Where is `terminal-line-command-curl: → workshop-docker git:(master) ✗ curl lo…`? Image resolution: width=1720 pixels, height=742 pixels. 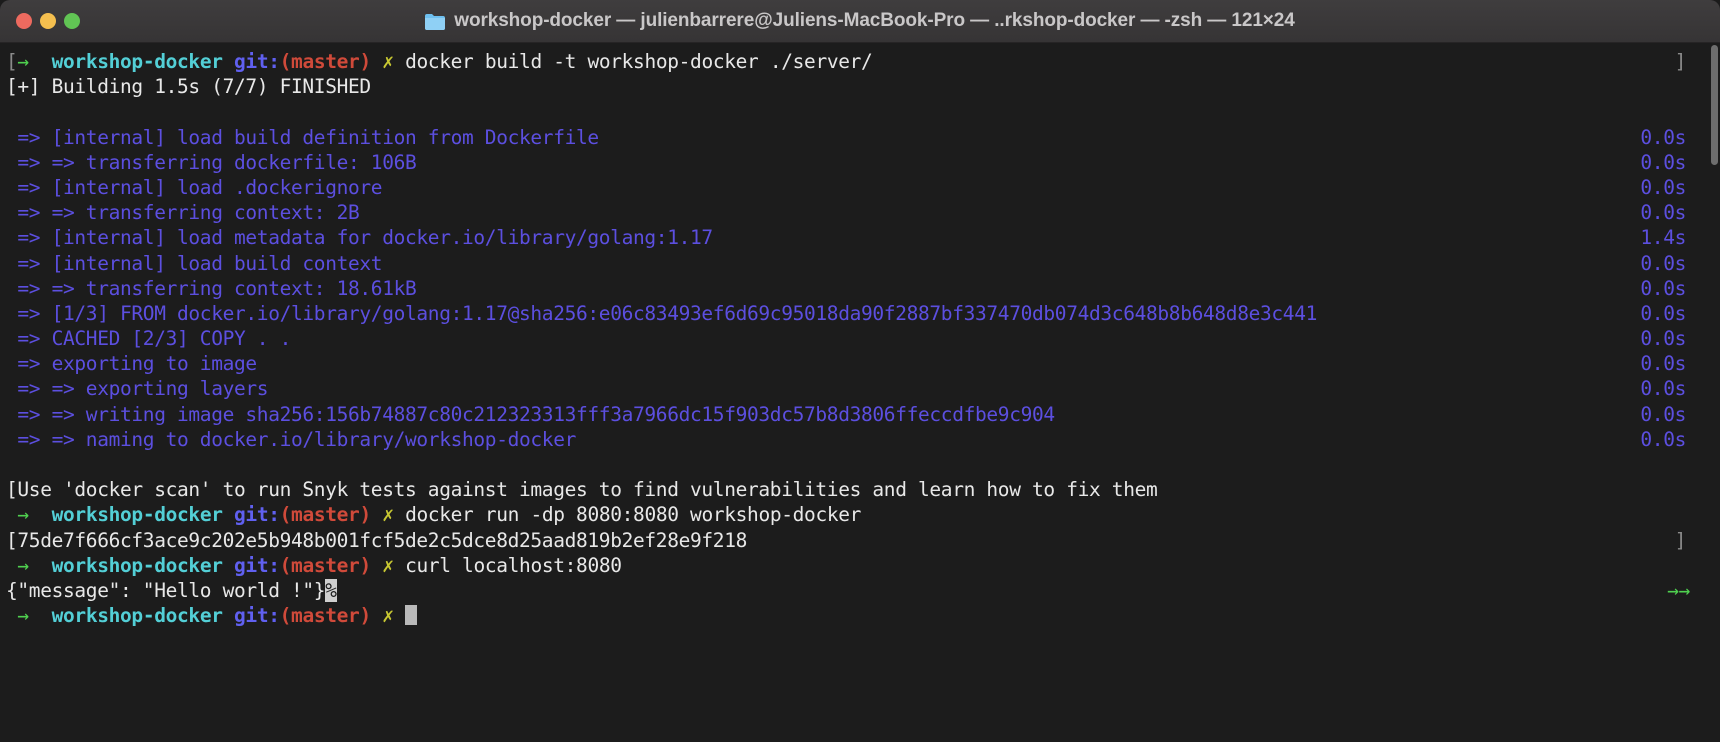
terminal-line-command-curl: → workshop-docker git:(master) ✗ curl lo… is located at coordinates (855, 565).